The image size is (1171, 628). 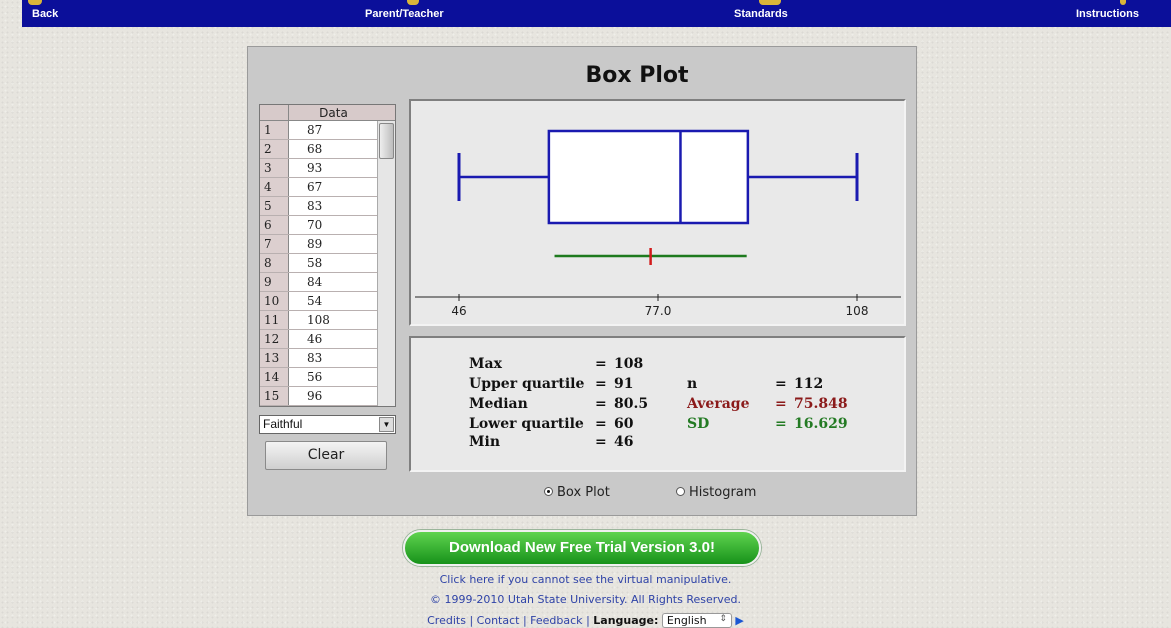 I want to click on row-number: 14, so click(x=274, y=377).